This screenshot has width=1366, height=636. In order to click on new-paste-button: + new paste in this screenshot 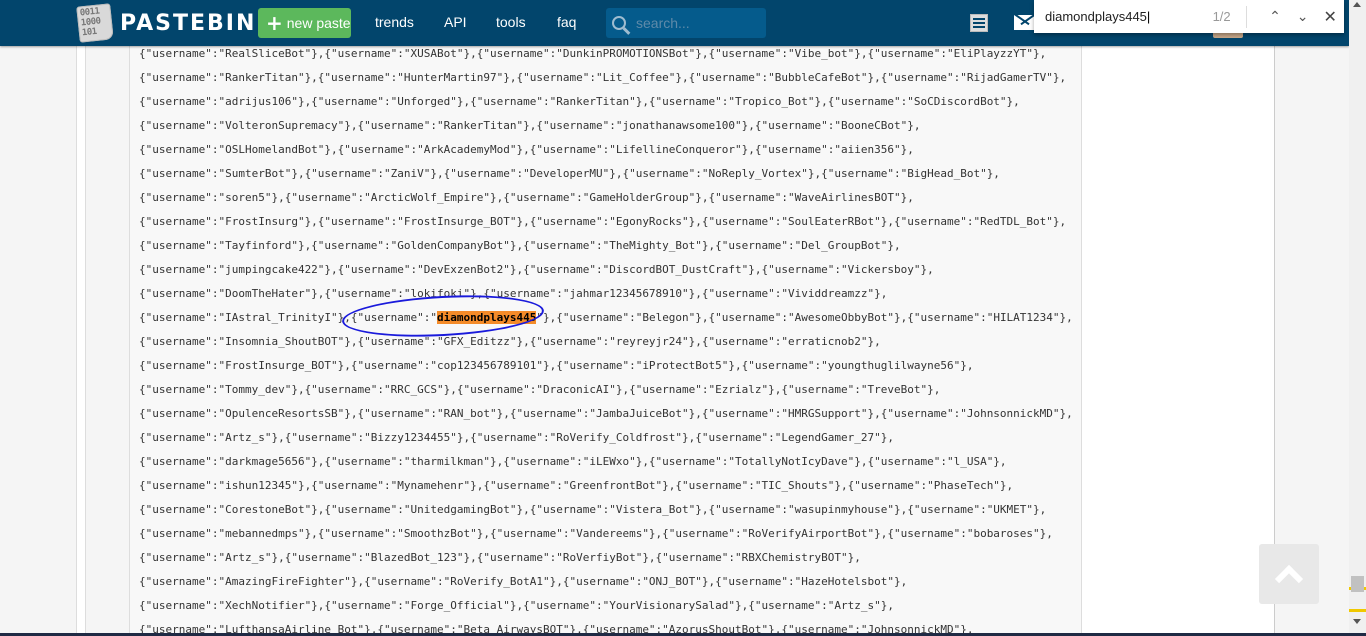, I will do `click(304, 23)`.